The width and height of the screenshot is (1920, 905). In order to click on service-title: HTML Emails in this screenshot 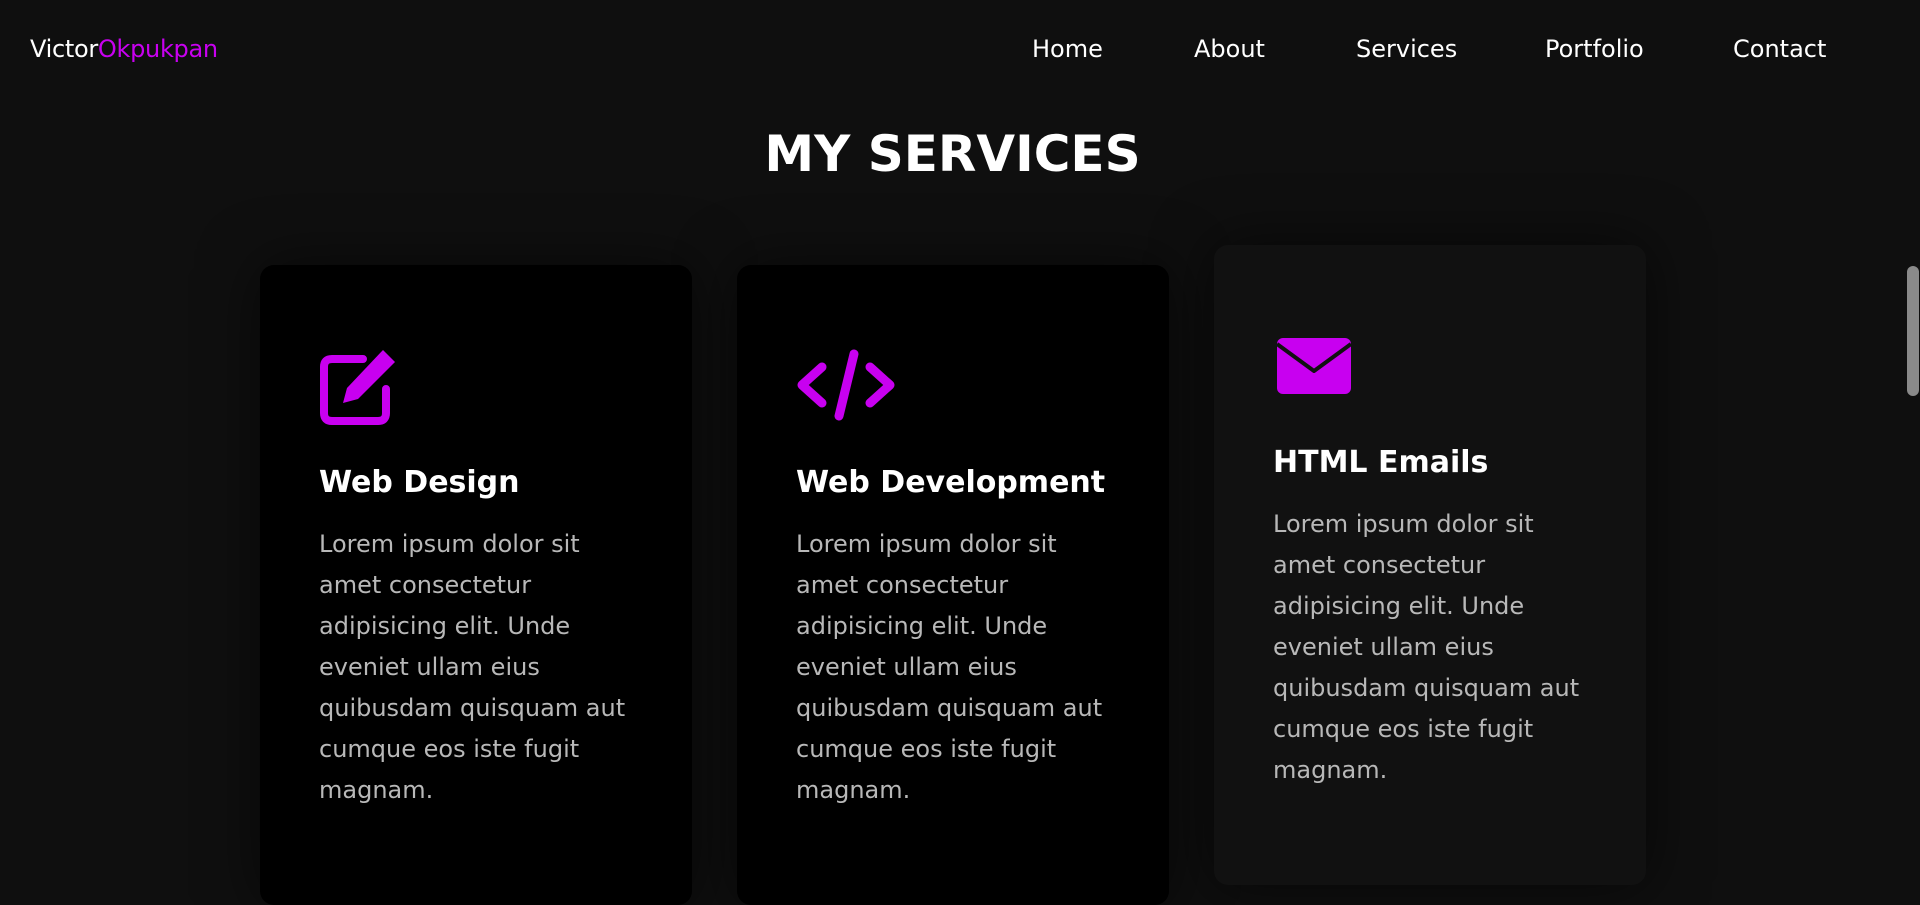, I will do `click(1381, 462)`.